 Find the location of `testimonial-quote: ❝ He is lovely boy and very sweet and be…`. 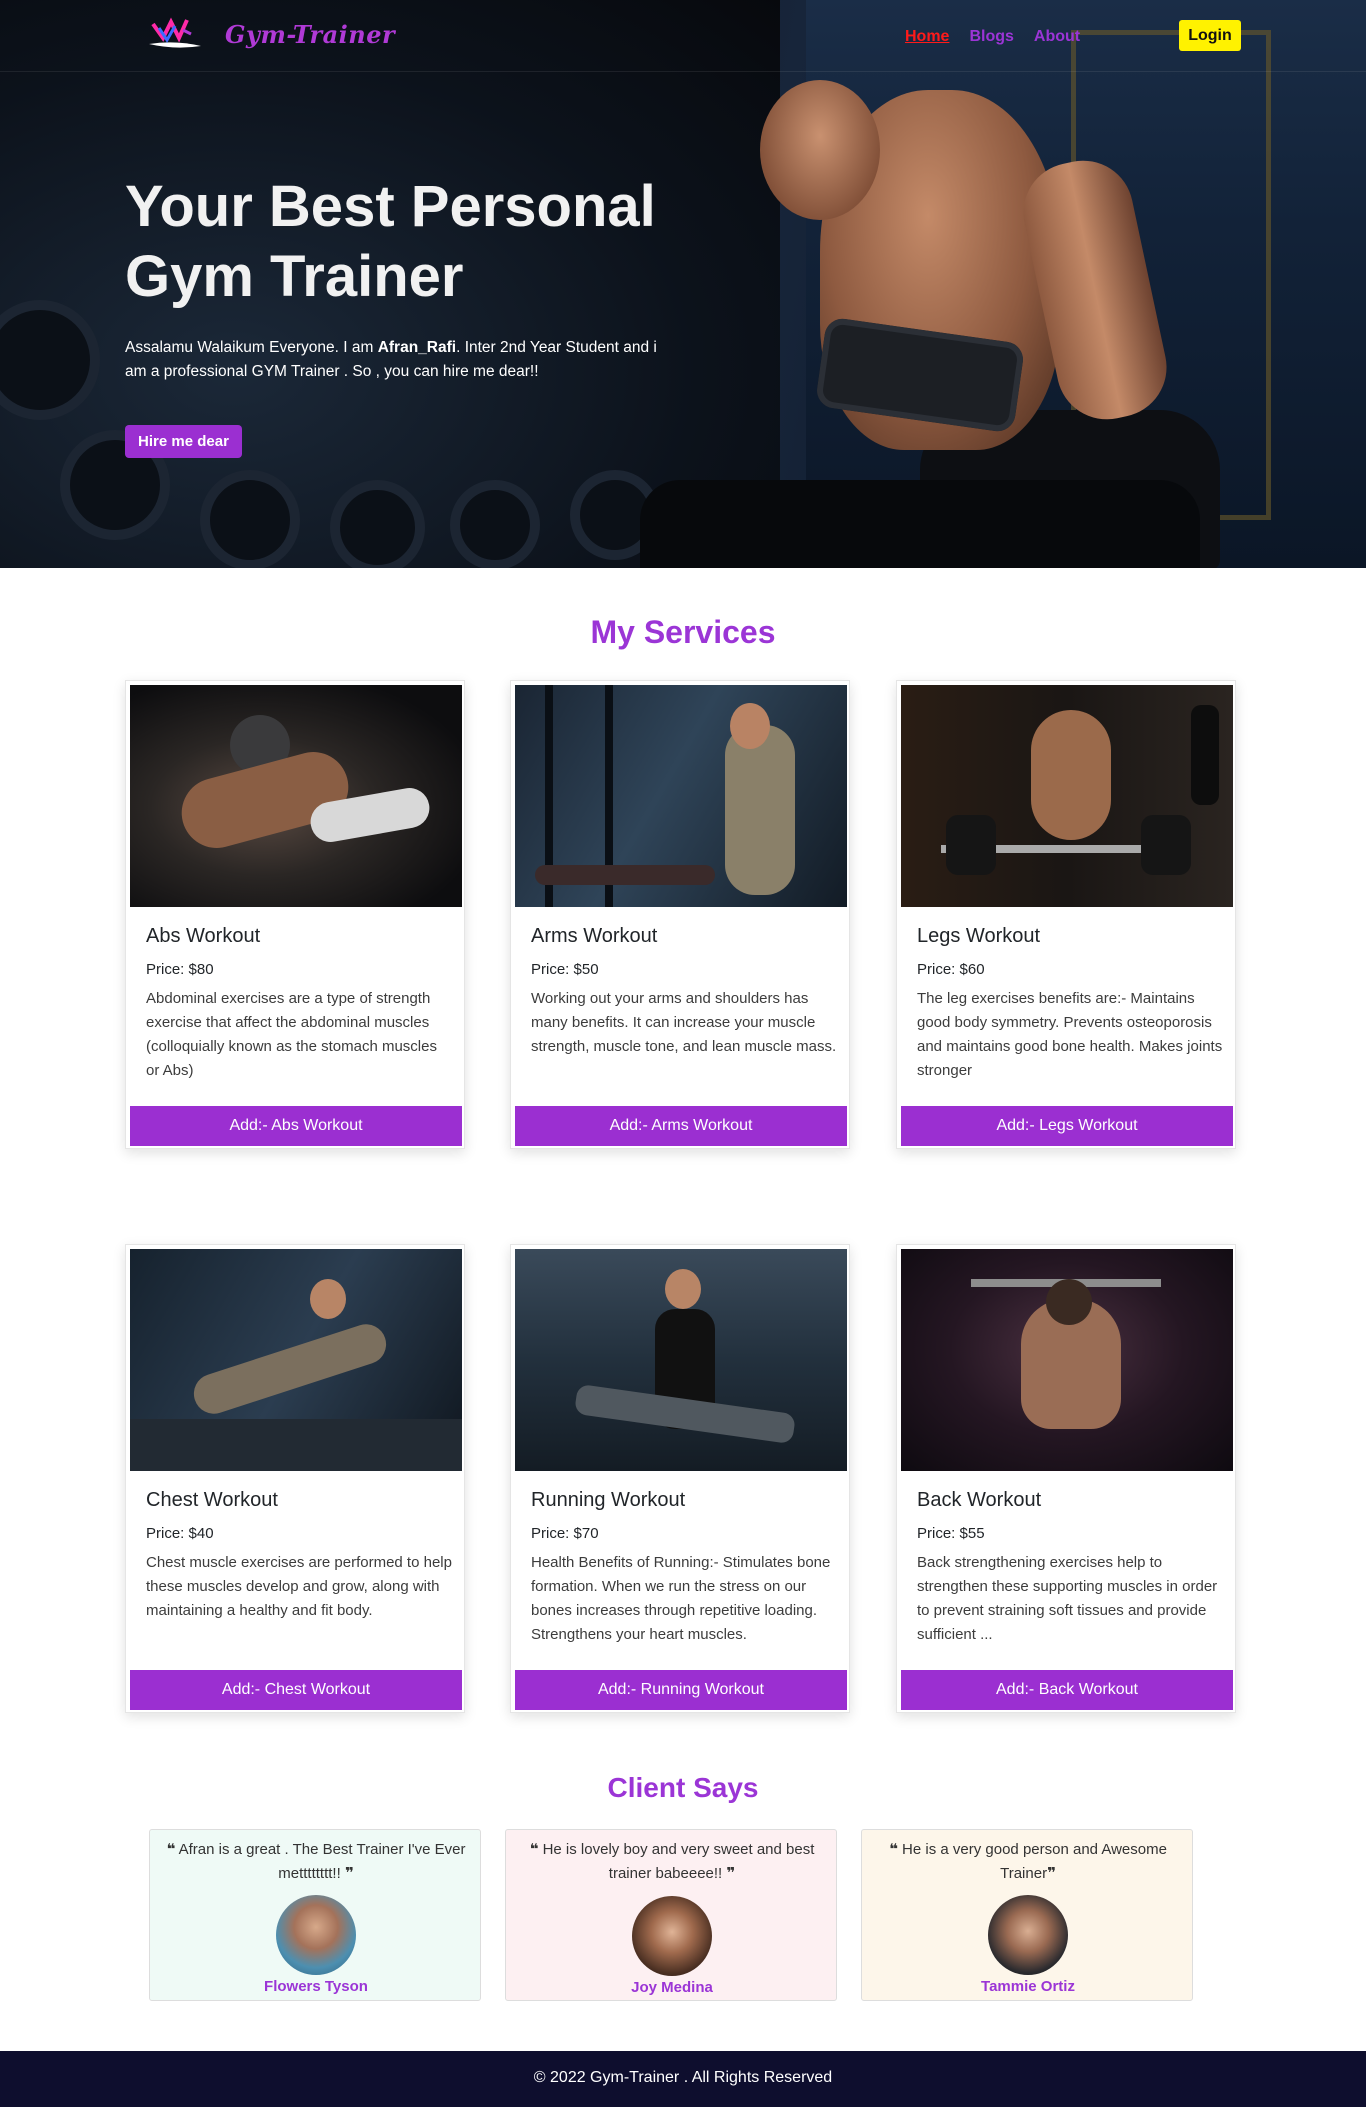

testimonial-quote: ❝ He is lovely boy and very sweet and be… is located at coordinates (672, 1862).